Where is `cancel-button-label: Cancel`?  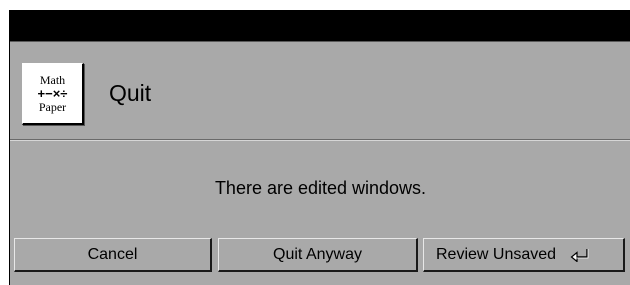
cancel-button-label: Cancel is located at coordinates (112, 254).